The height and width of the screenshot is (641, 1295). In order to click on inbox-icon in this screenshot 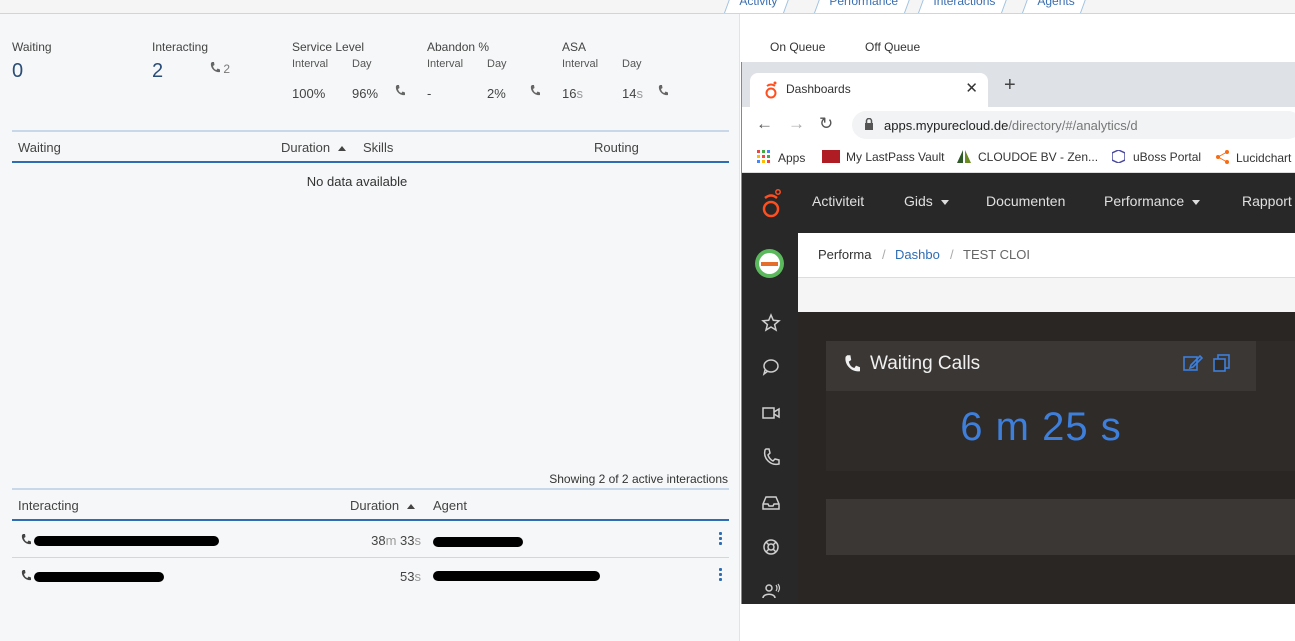, I will do `click(771, 503)`.